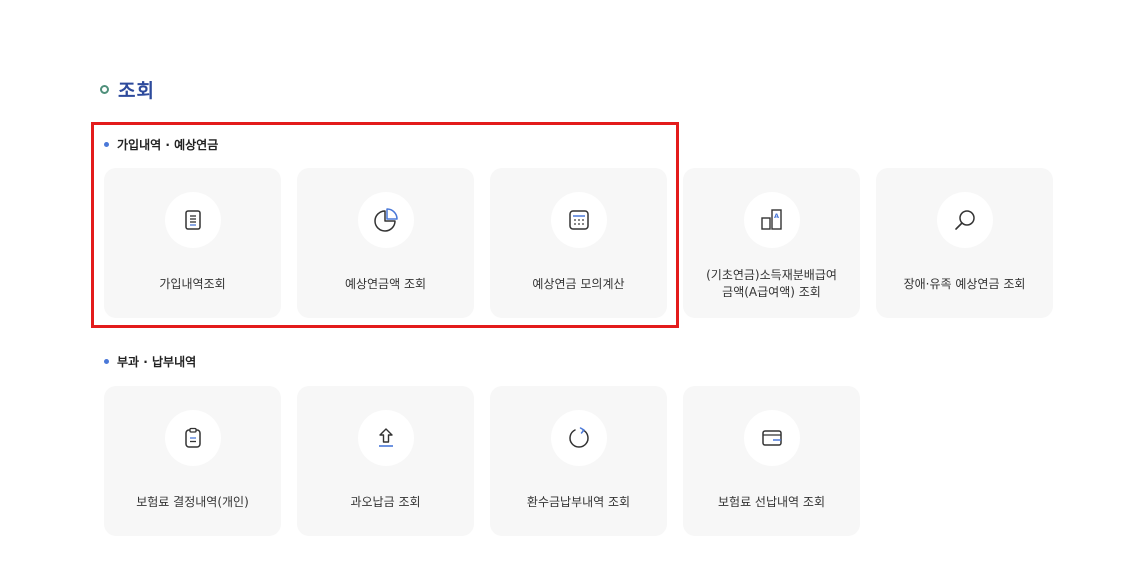 This screenshot has width=1143, height=575. What do you see at coordinates (385, 501) in the screenshot?
I see `card-label: 과오납금 조회` at bounding box center [385, 501].